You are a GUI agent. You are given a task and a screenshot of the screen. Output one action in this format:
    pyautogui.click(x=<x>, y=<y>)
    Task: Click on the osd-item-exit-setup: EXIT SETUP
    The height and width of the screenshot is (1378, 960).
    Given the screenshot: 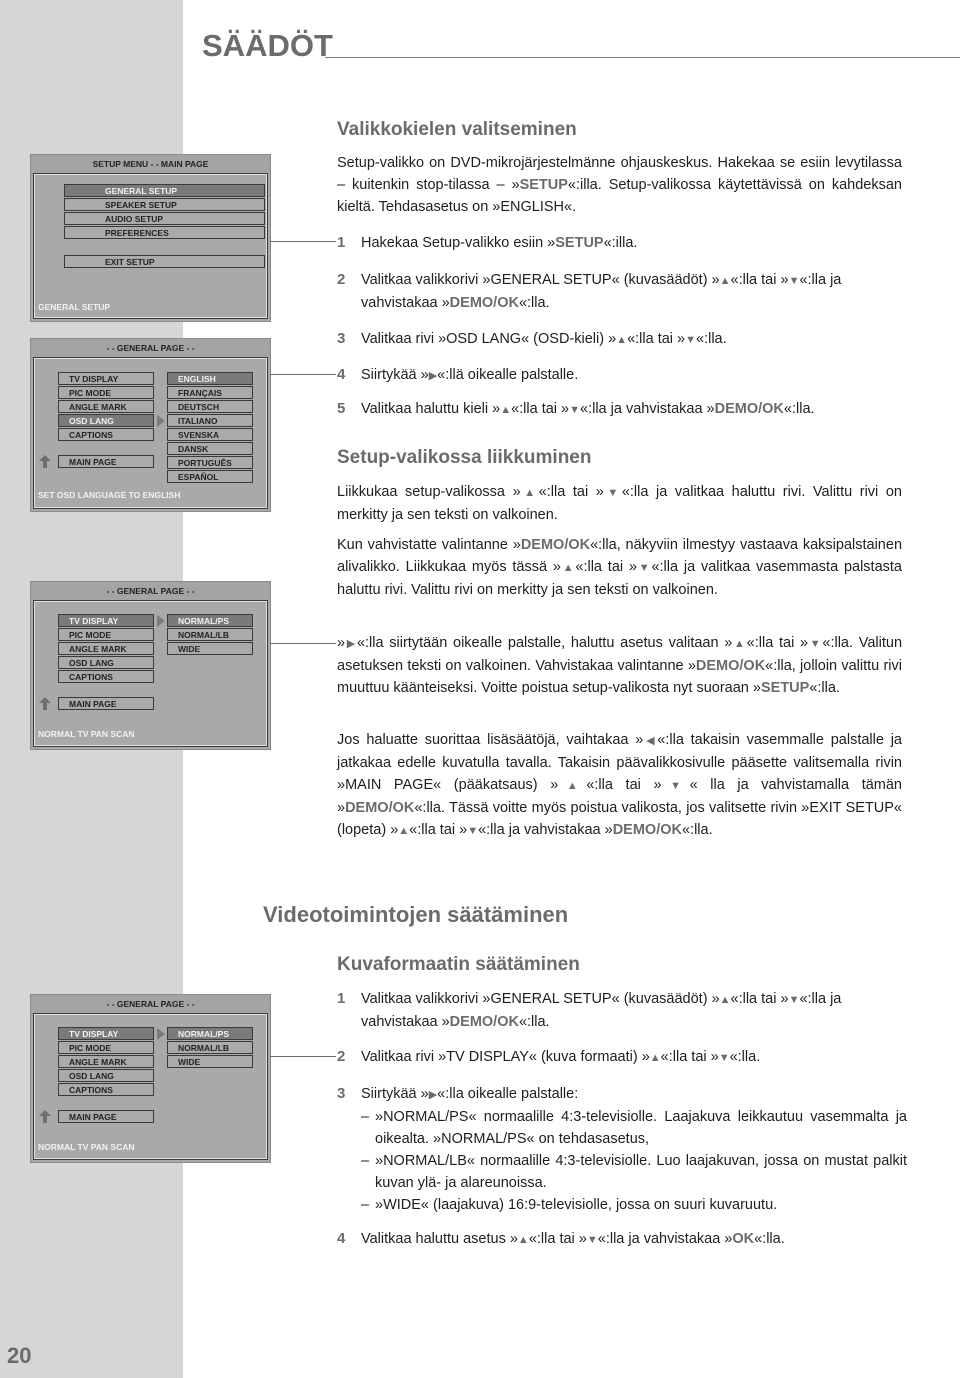 What is the action you would take?
    pyautogui.click(x=164, y=261)
    